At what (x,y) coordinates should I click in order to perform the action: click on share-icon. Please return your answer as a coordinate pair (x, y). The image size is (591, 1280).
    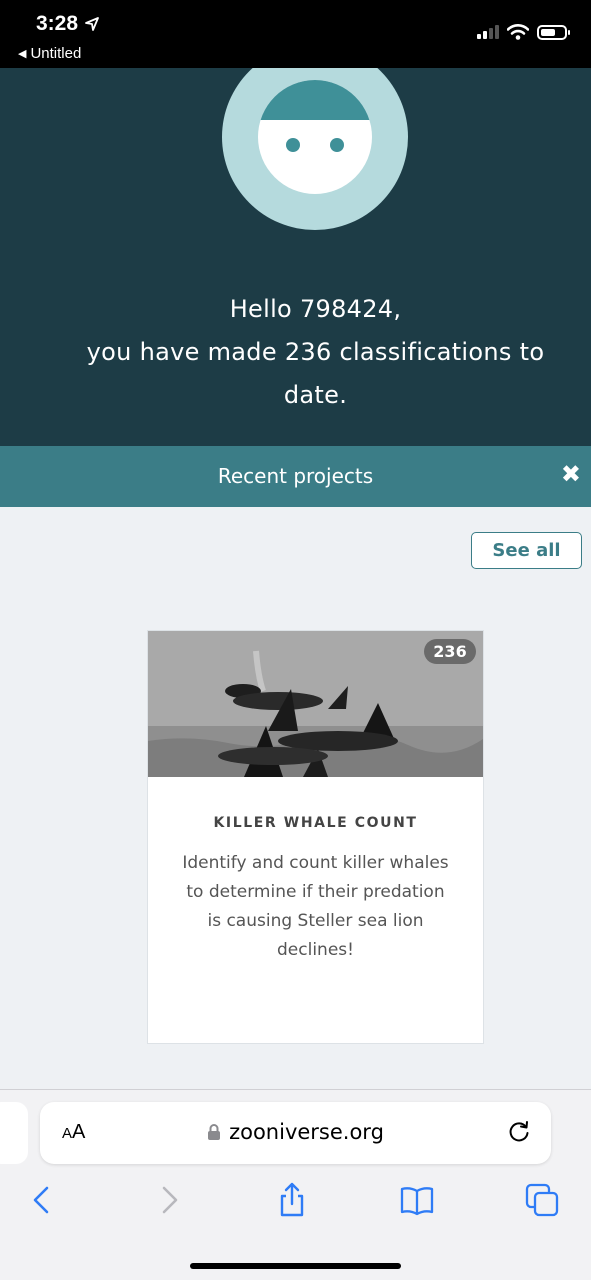
    Looking at the image, I should click on (292, 1200).